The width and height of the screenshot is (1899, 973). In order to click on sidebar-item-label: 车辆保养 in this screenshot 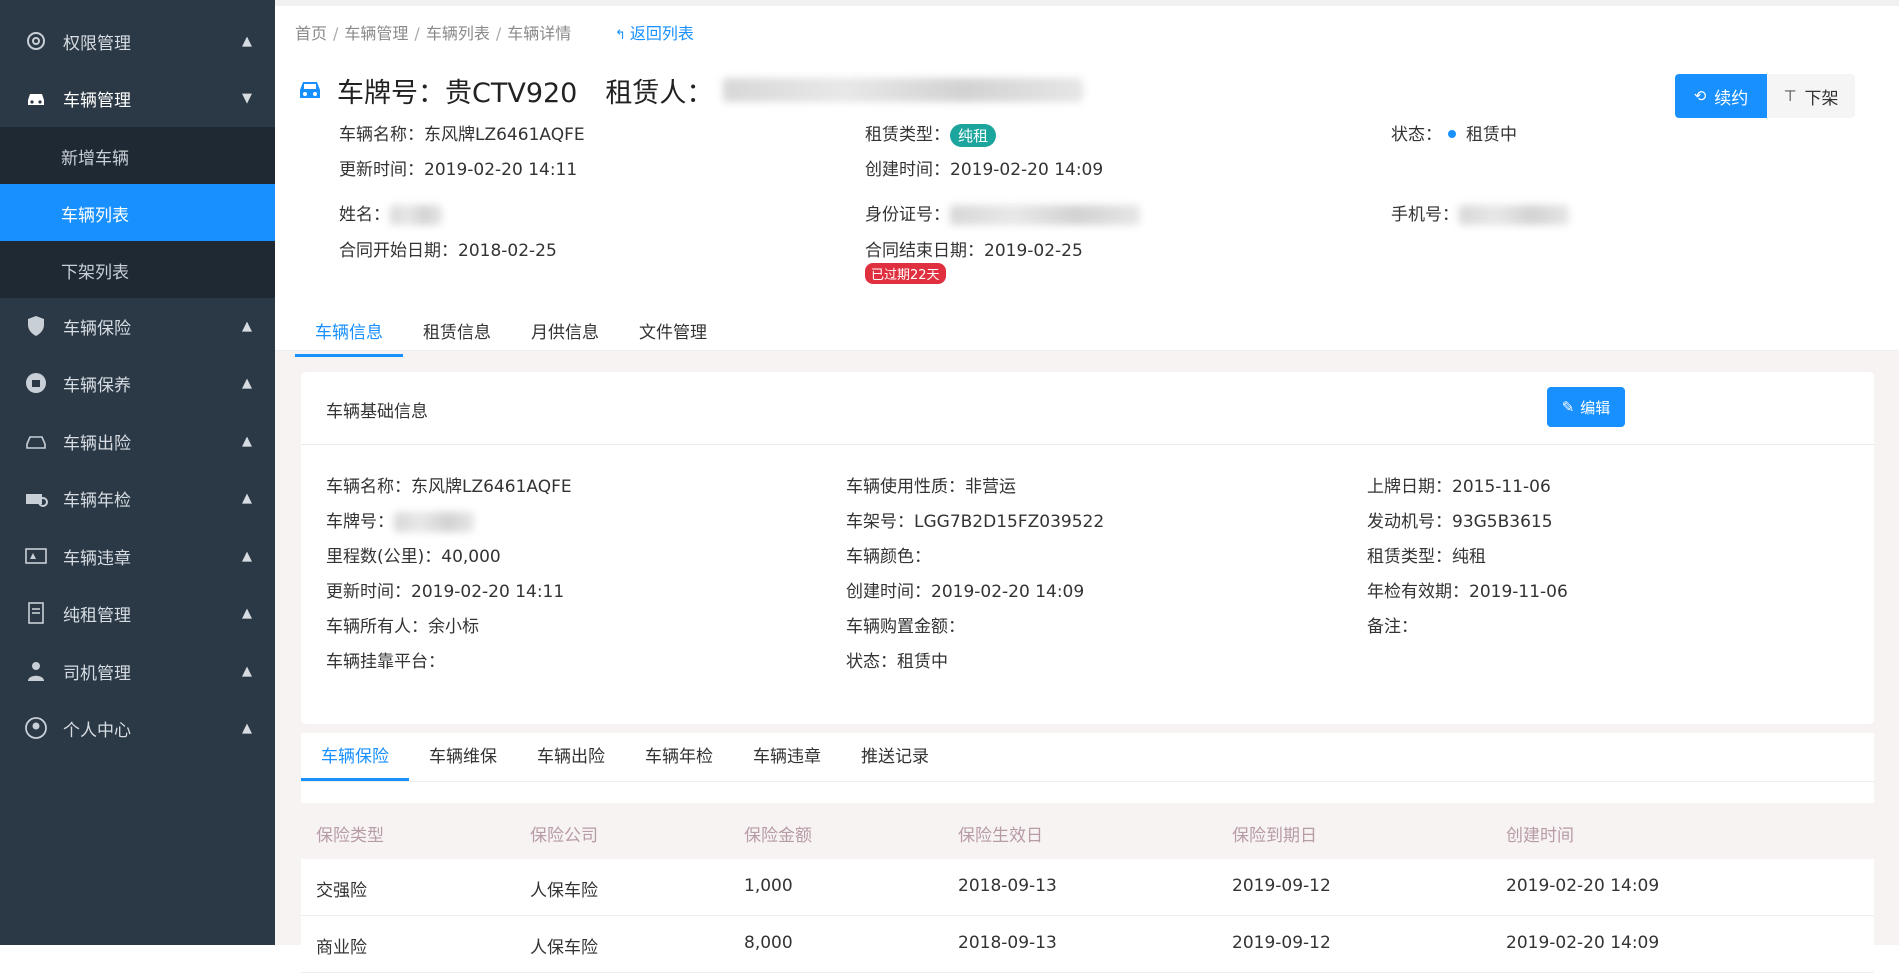, I will do `click(97, 386)`.